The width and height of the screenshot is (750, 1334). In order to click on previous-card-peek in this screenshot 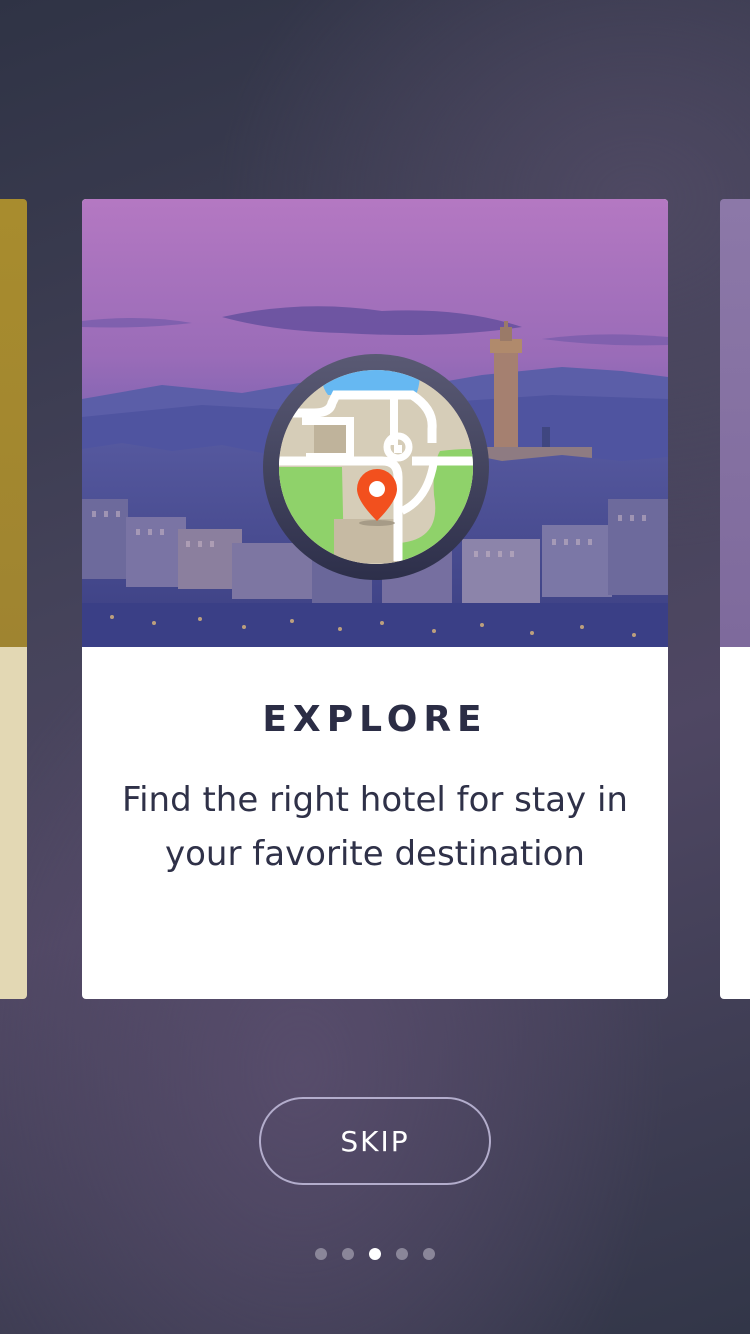, I will do `click(13, 599)`.